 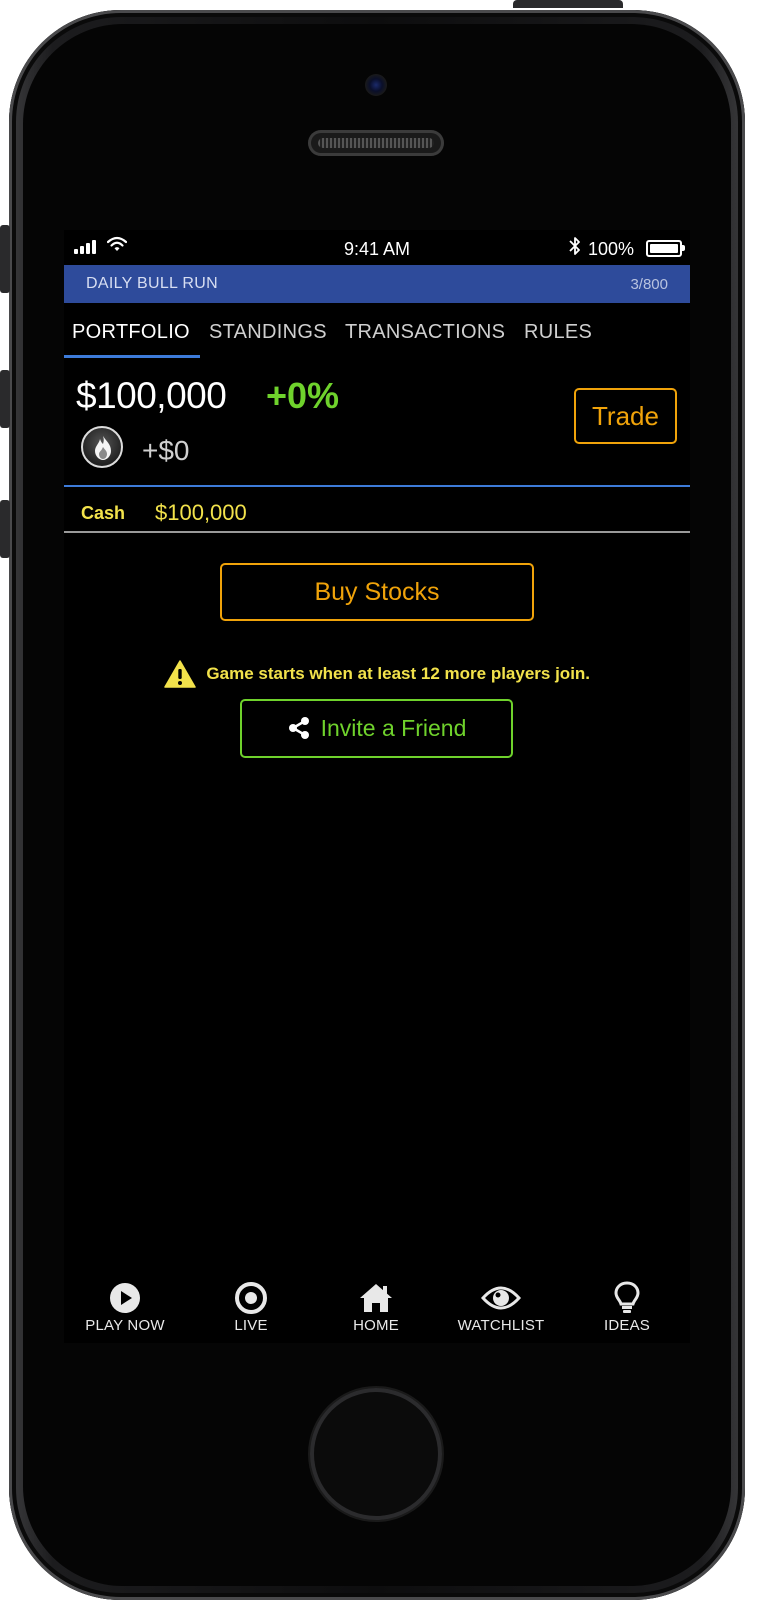 What do you see at coordinates (376, 85) in the screenshot?
I see `front-camera` at bounding box center [376, 85].